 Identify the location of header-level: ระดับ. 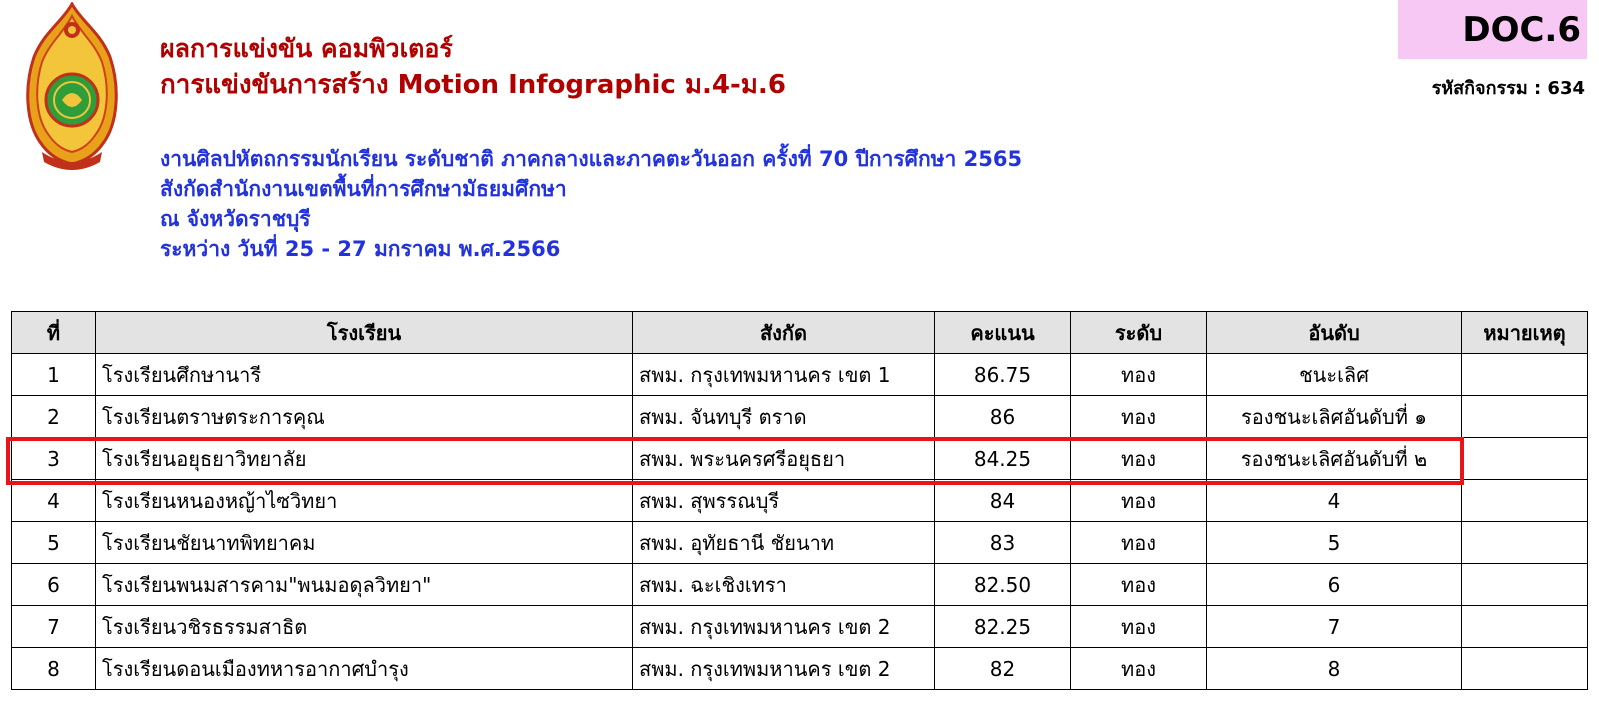
(1138, 332).